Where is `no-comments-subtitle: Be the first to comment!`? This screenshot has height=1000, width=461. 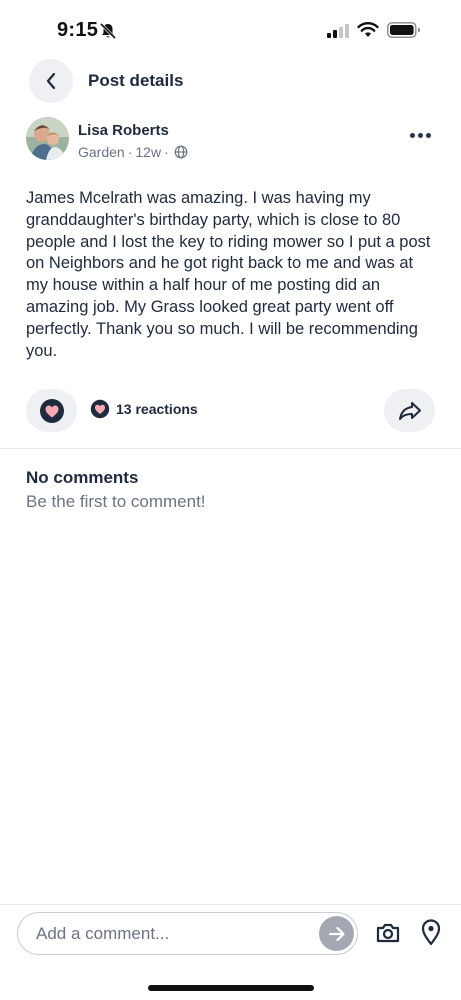 no-comments-subtitle: Be the first to comment! is located at coordinates (116, 501).